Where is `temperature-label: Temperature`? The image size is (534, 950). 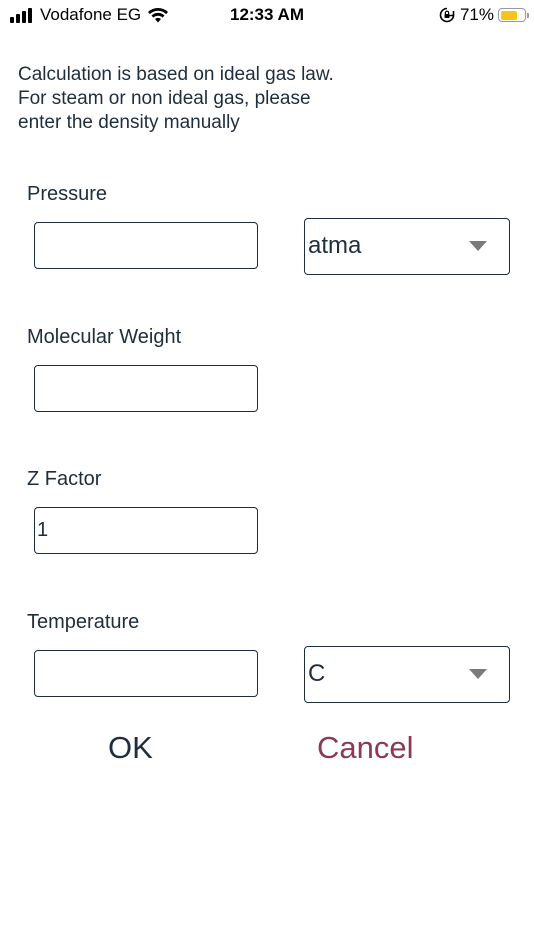
temperature-label: Temperature is located at coordinates (83, 622).